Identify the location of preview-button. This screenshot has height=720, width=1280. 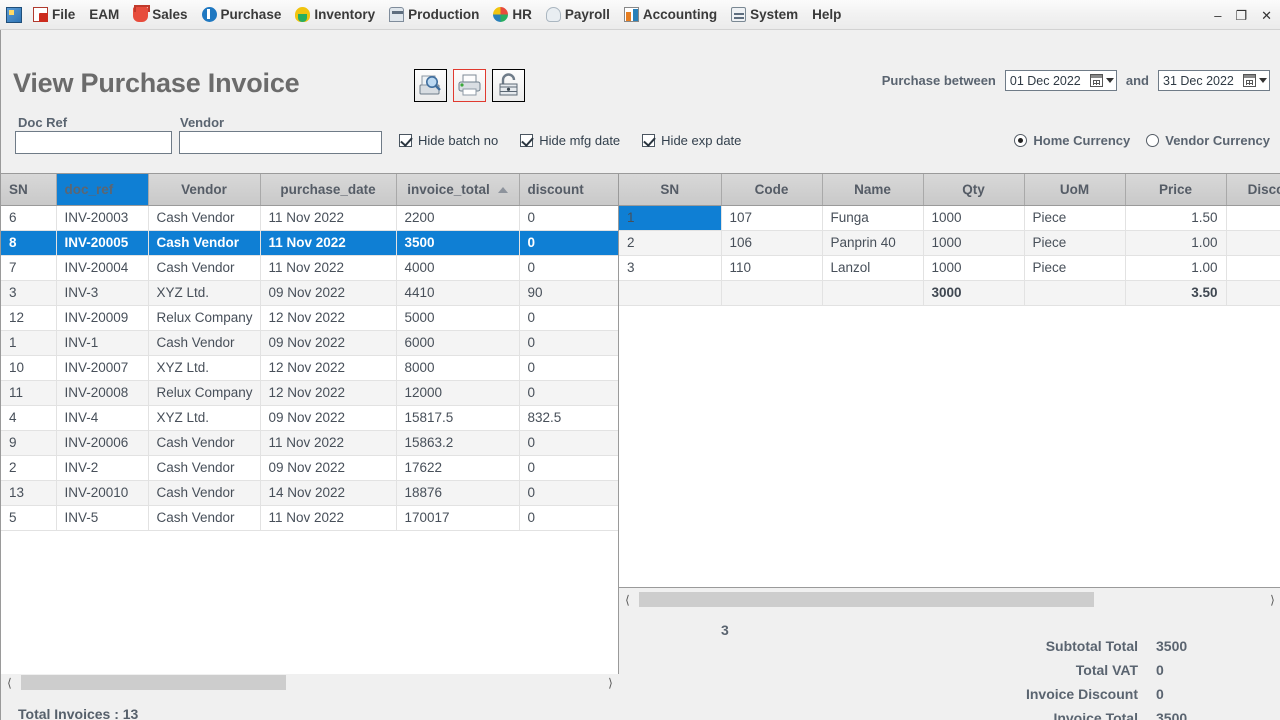
(430, 85).